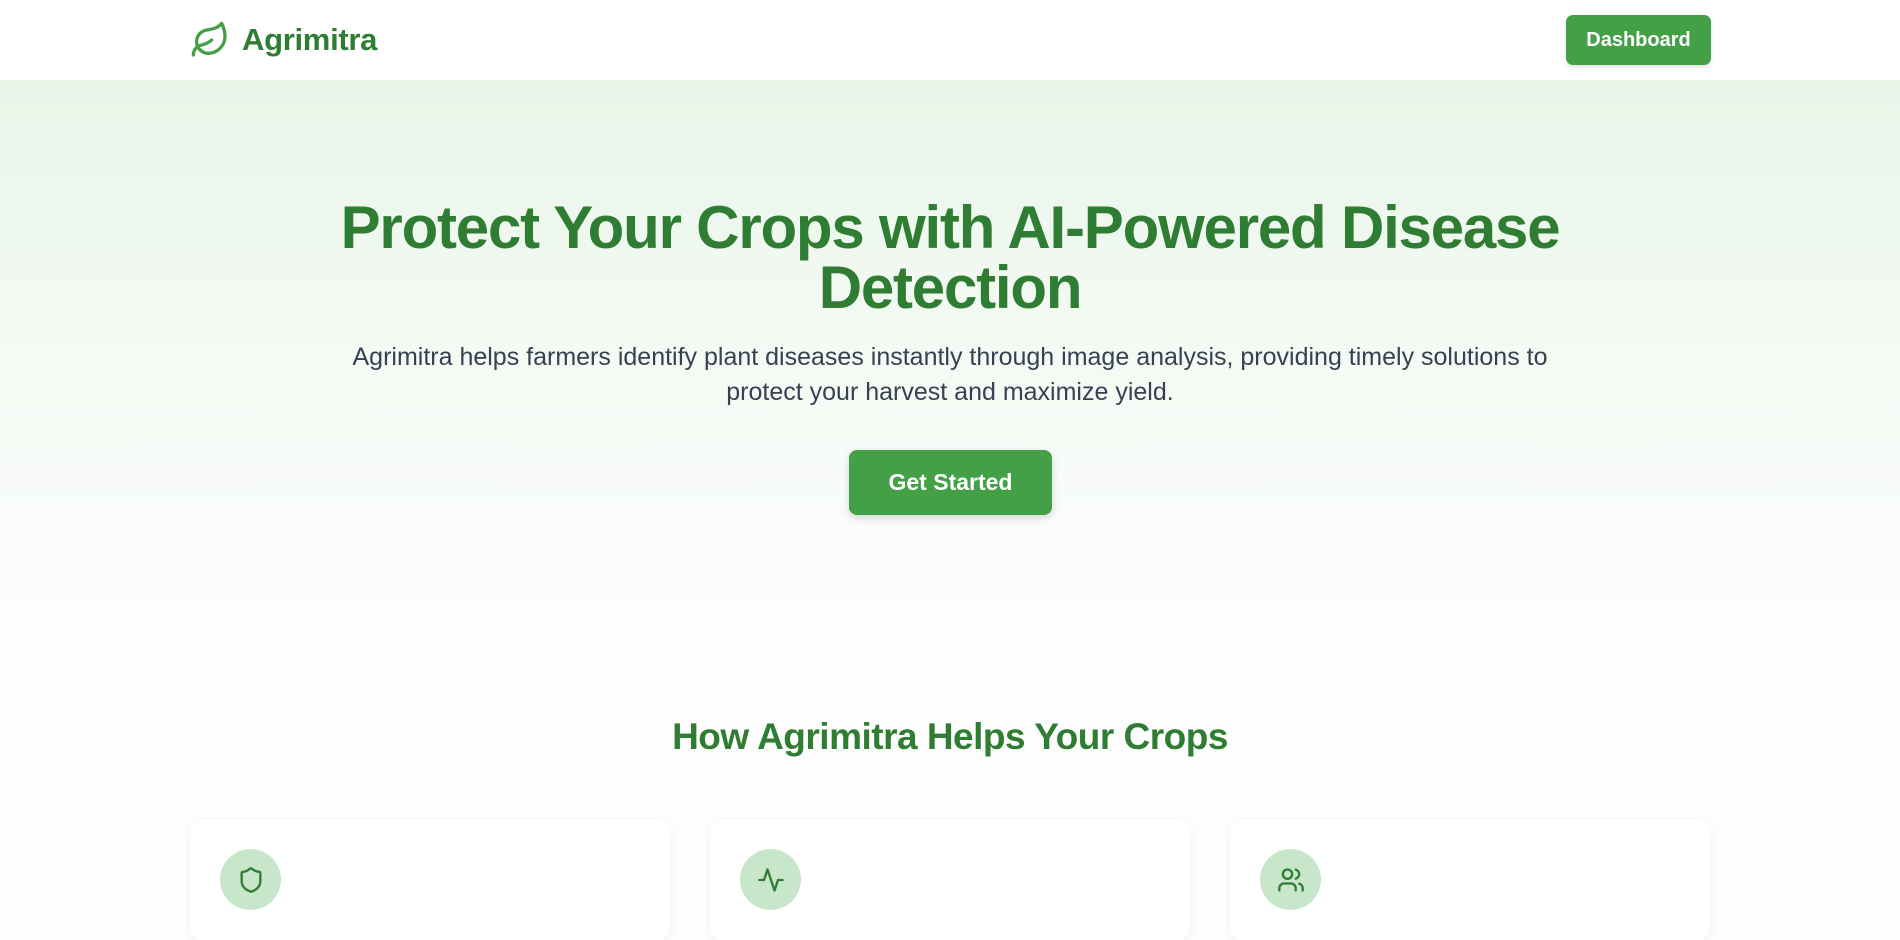 This screenshot has width=1900, height=940. I want to click on shield-icon, so click(250, 879).